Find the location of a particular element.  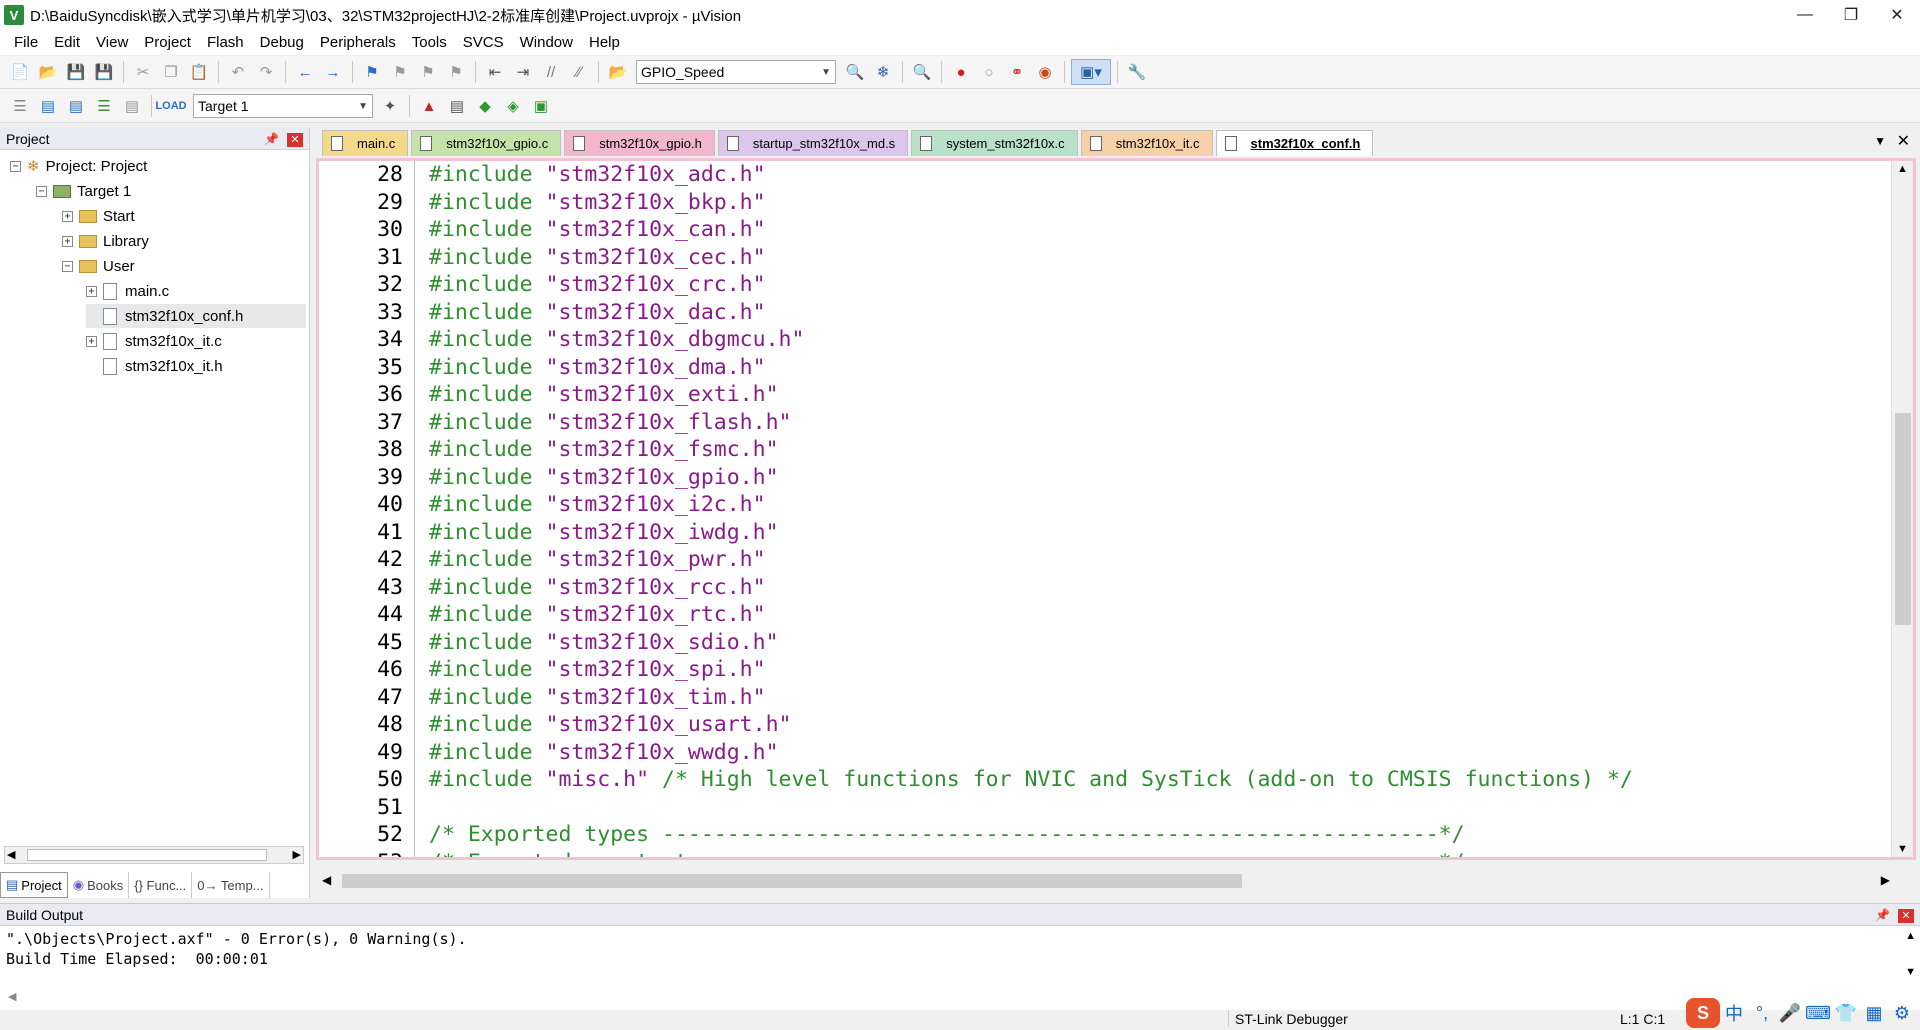

clear-bookmarks-icon: ⚑ is located at coordinates (456, 72).